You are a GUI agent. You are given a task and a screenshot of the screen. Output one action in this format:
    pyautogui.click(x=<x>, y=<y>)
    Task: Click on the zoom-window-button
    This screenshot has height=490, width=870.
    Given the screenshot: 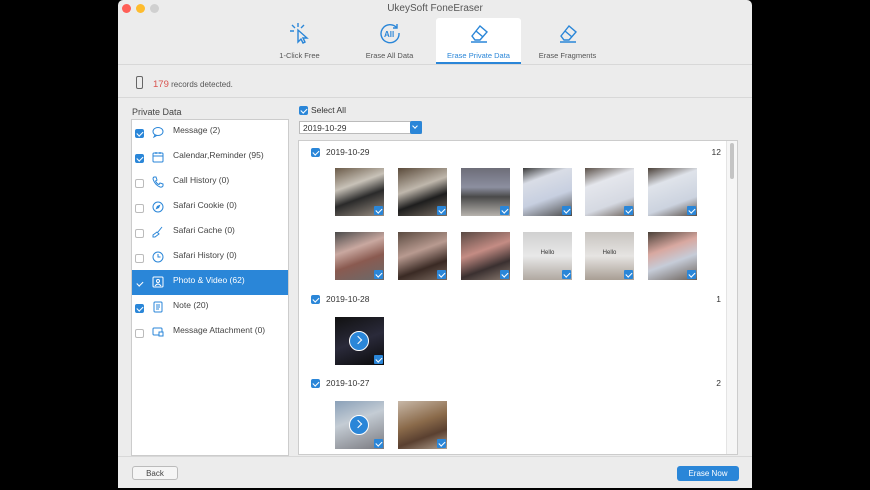 What is the action you would take?
    pyautogui.click(x=154, y=8)
    